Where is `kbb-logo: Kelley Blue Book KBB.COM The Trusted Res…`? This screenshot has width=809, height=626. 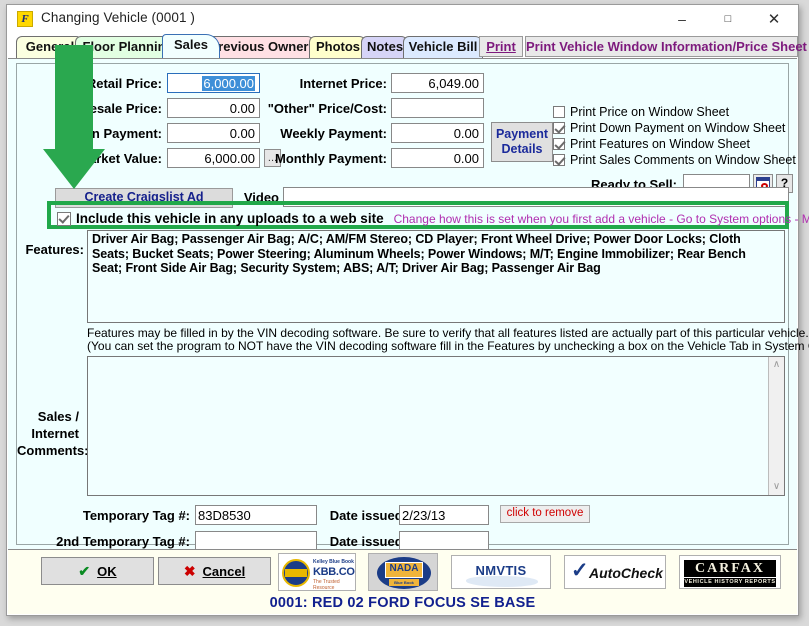
kbb-logo: Kelley Blue Book KBB.COM The Trusted Res… is located at coordinates (317, 572).